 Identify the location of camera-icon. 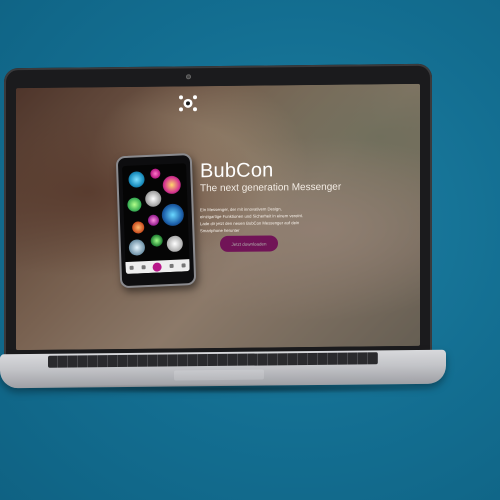
(188, 77).